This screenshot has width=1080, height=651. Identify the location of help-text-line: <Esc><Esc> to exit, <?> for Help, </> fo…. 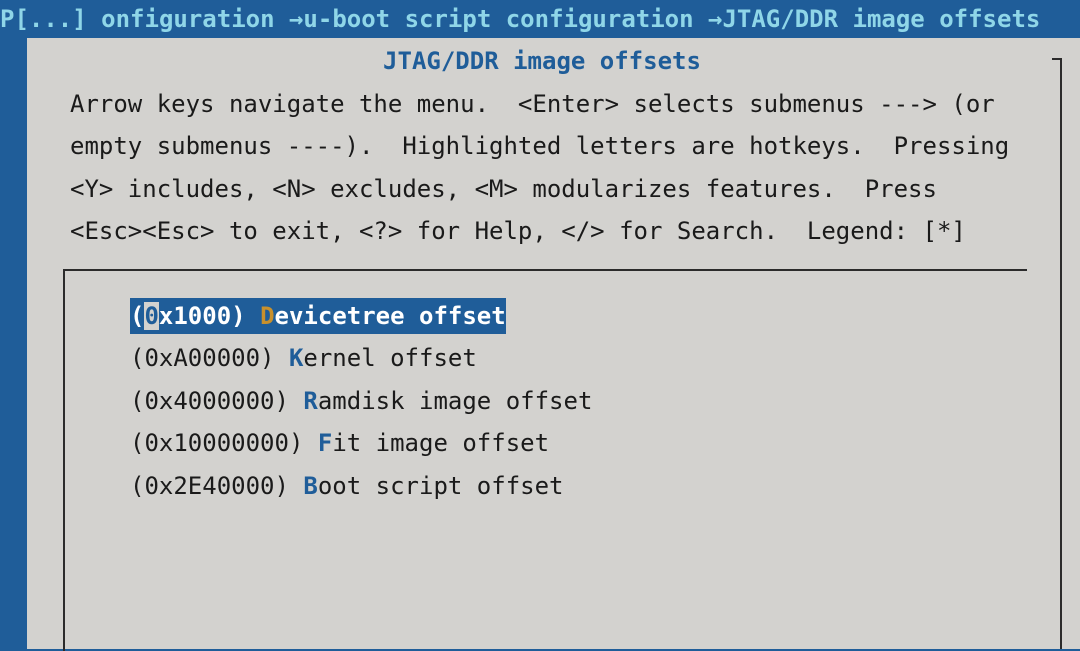
(518, 231).